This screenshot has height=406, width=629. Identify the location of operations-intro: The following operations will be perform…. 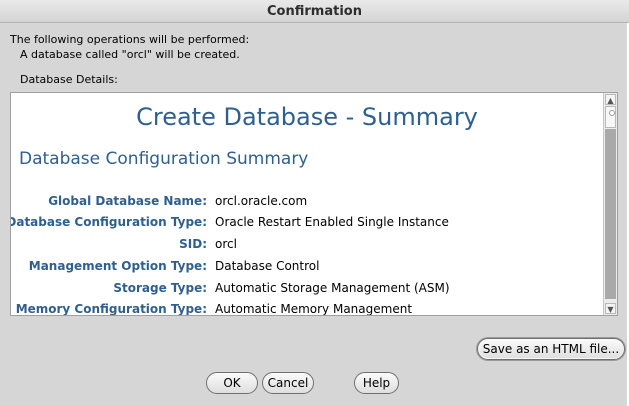
(130, 39).